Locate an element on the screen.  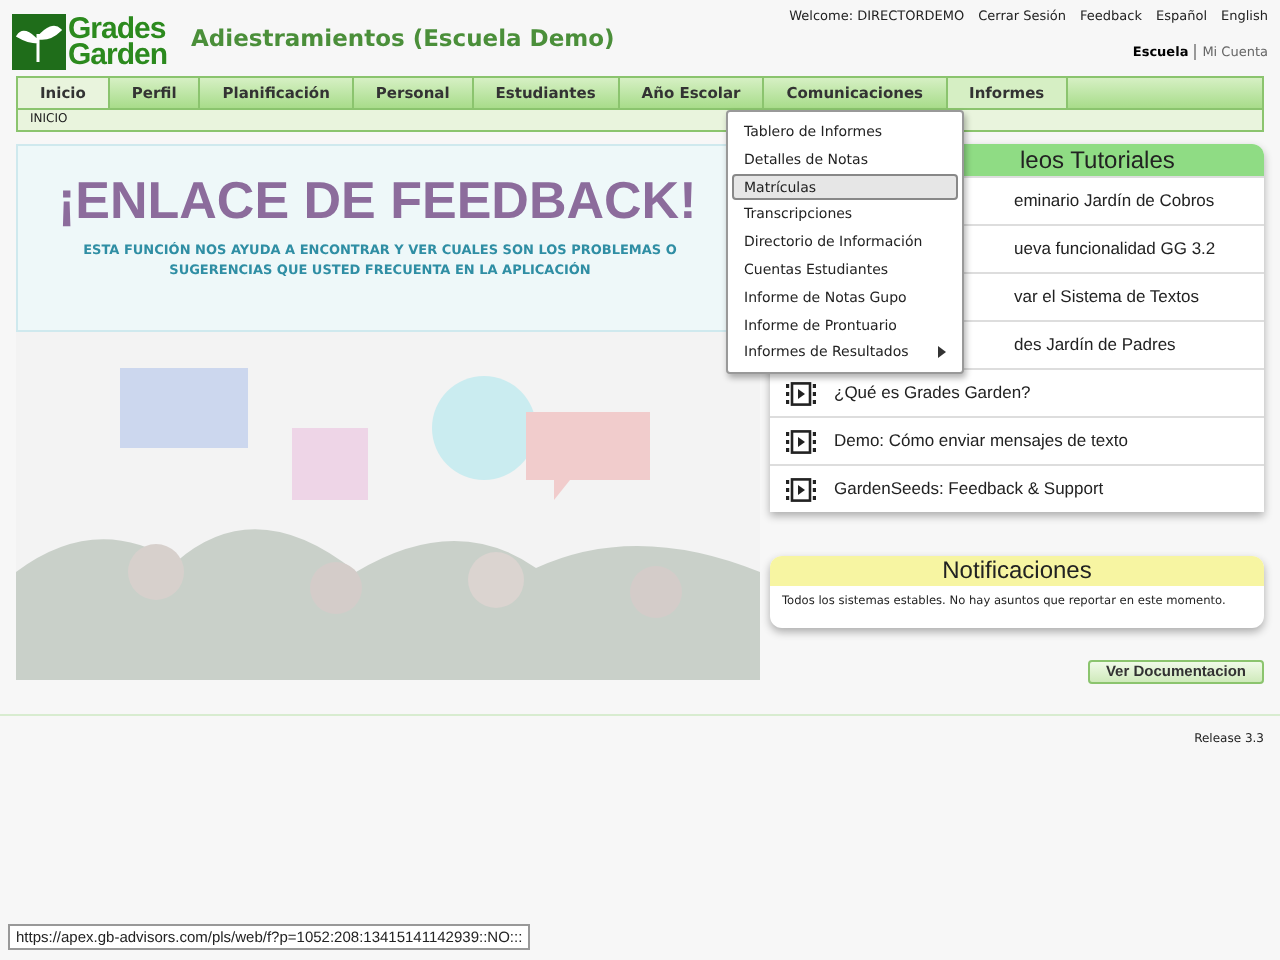
school-title: Adiestramientos (Escuela Demo) is located at coordinates (403, 39).